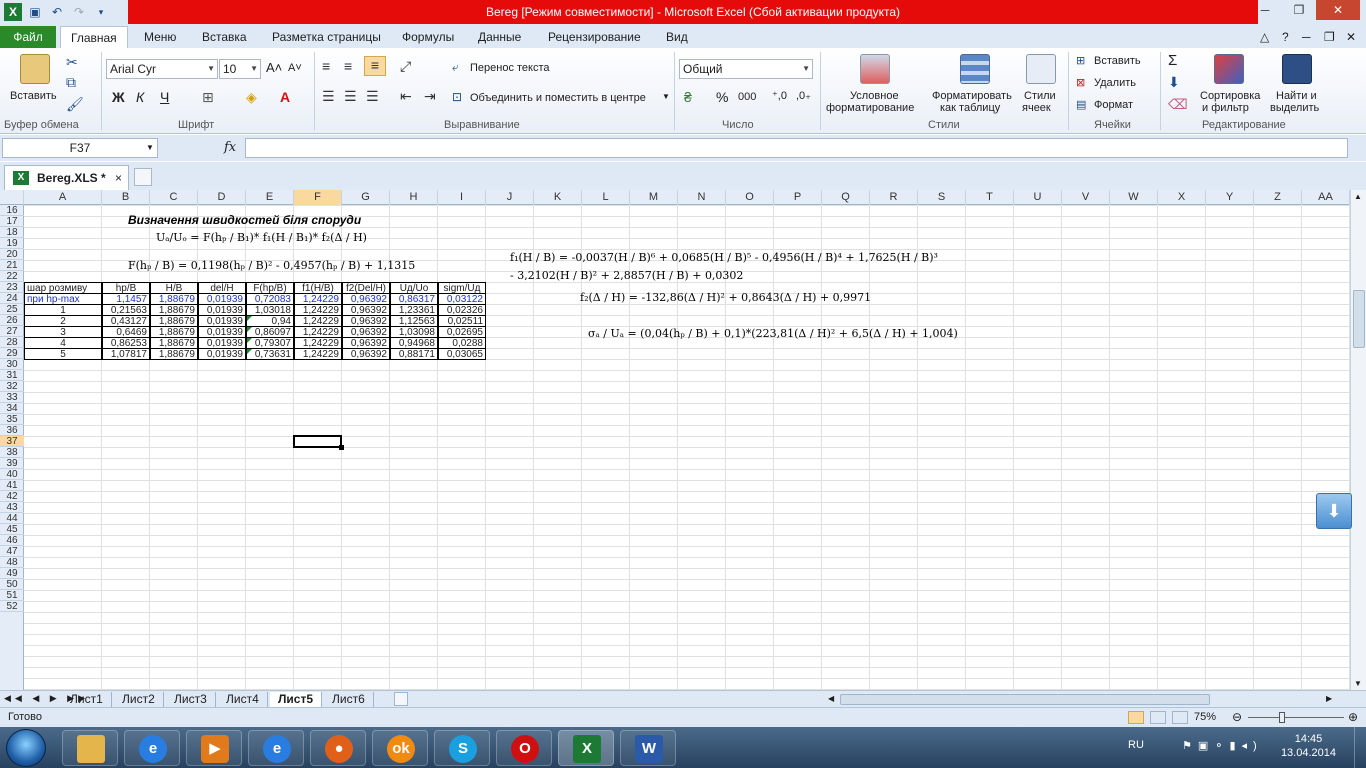 This screenshot has height=768, width=1366. What do you see at coordinates (1359, 319) in the screenshot?
I see `vertical-scroll-thumb` at bounding box center [1359, 319].